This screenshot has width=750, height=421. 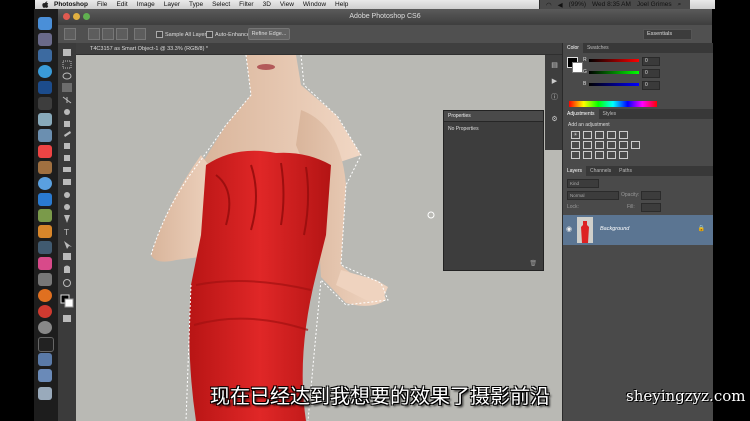 What do you see at coordinates (196, 4) in the screenshot?
I see `menu-type: Type` at bounding box center [196, 4].